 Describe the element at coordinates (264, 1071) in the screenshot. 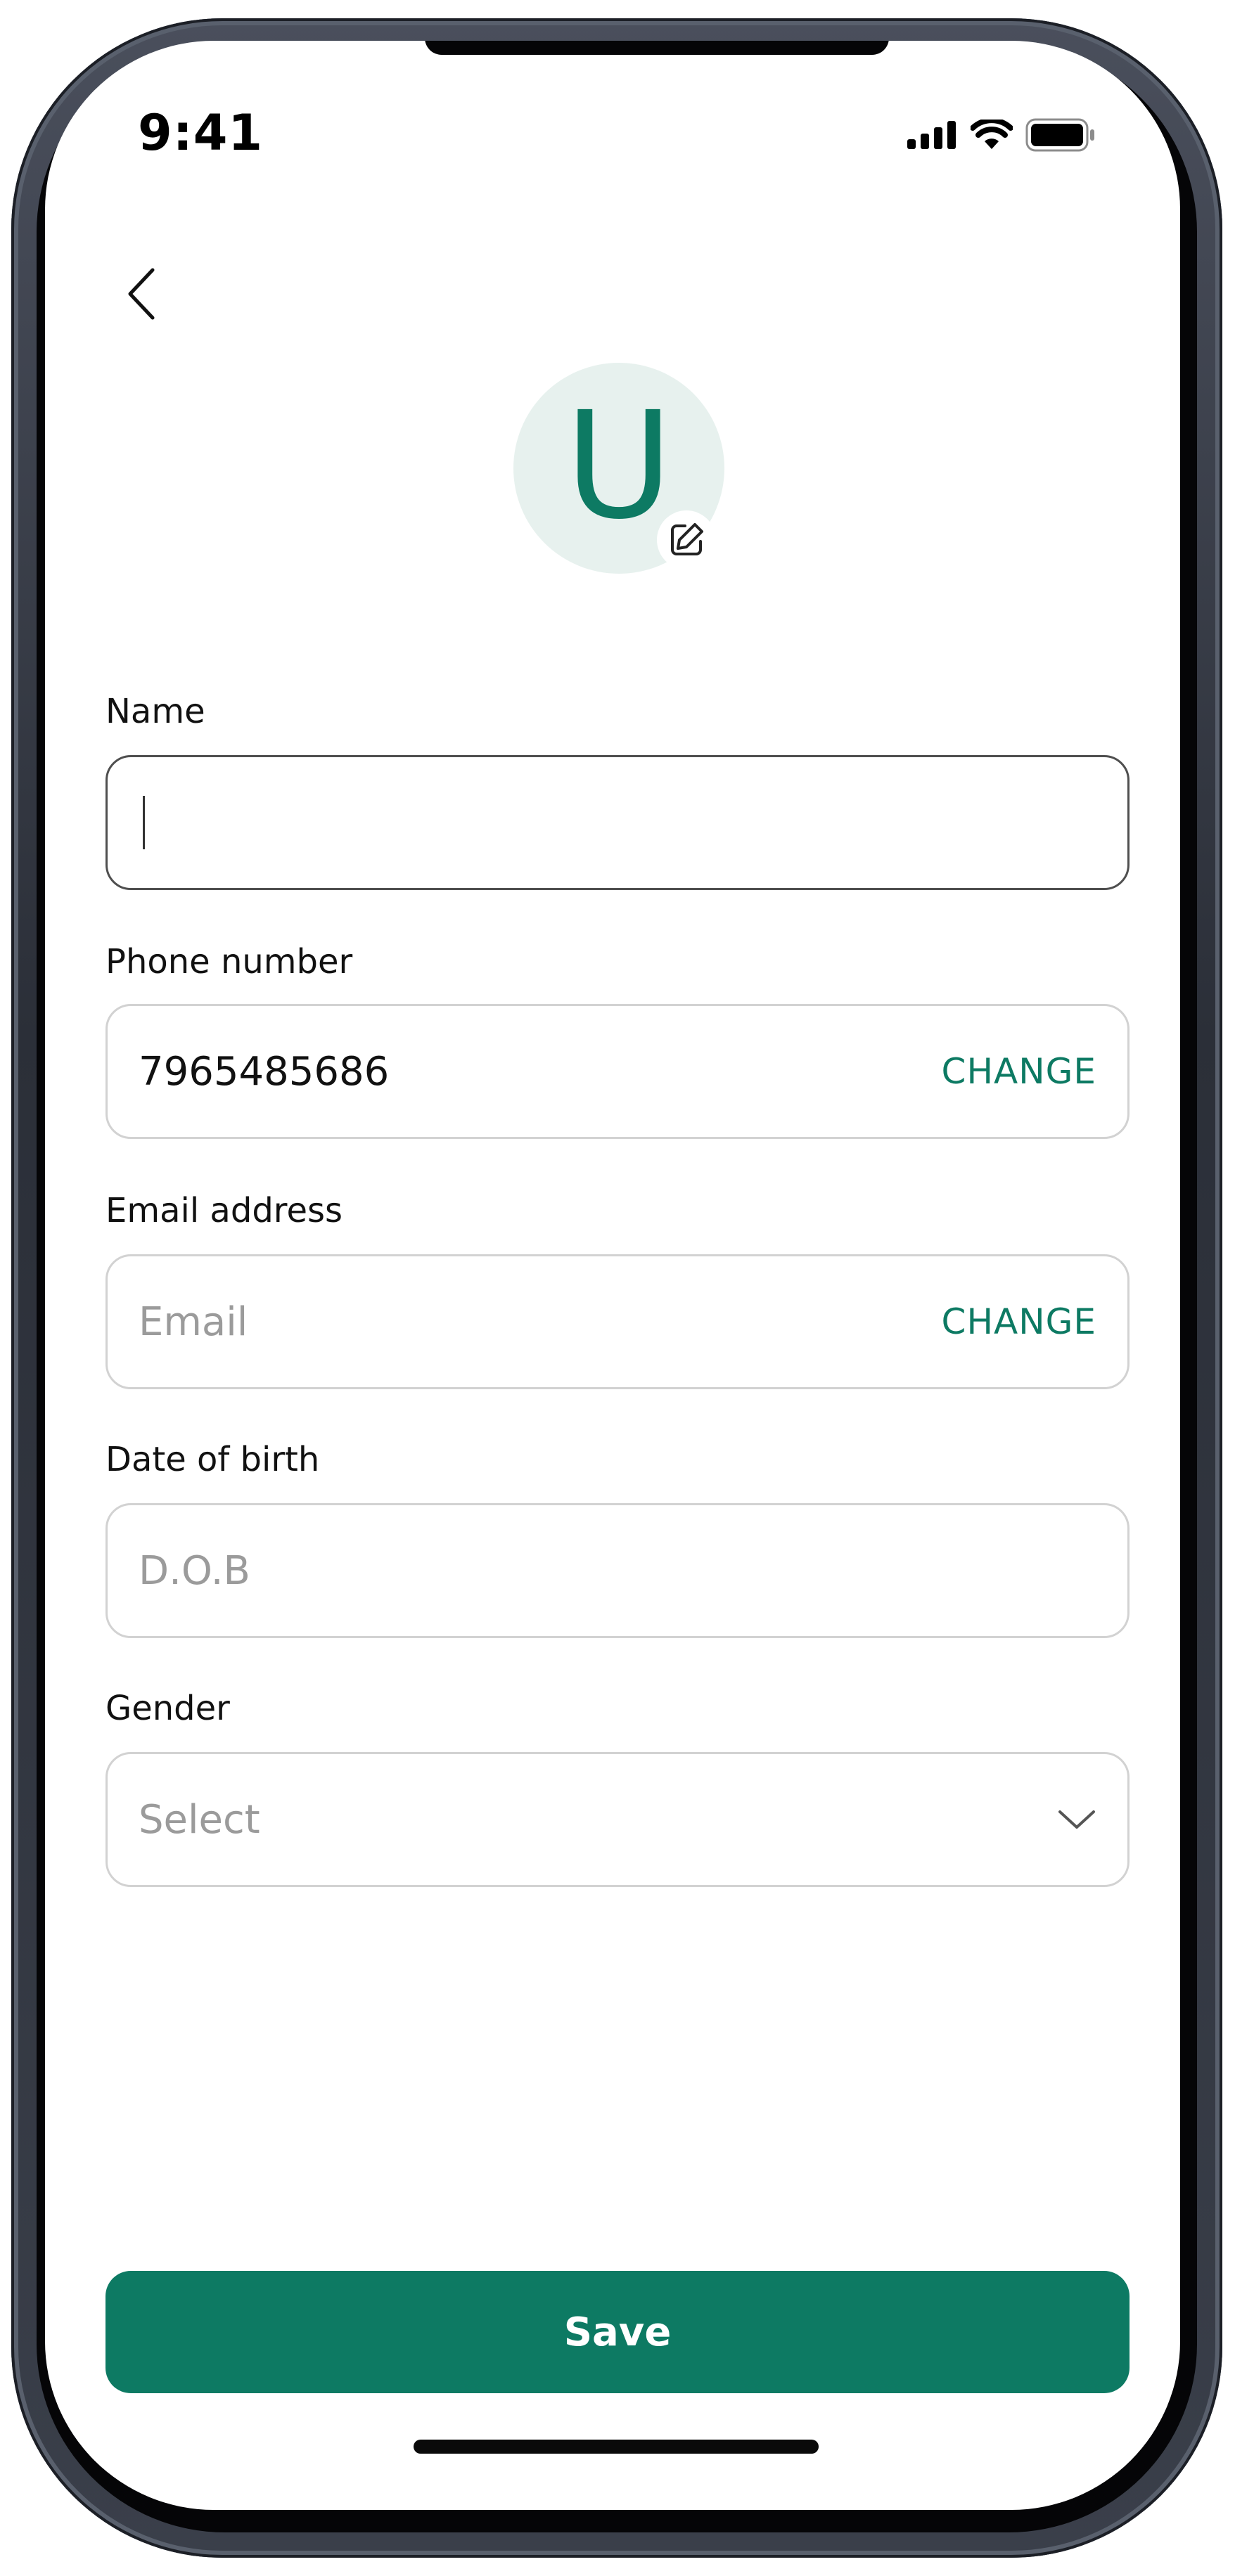

I see `phone-value: 7965485686` at that location.